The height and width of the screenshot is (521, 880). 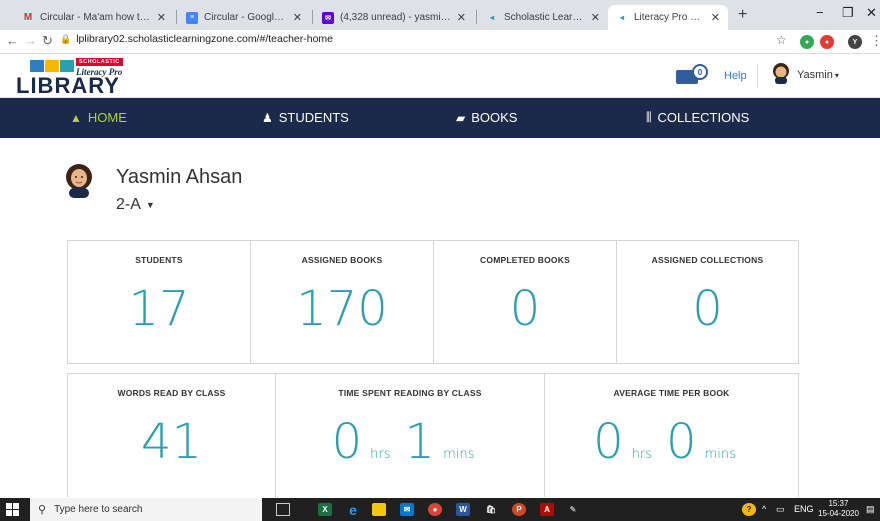 I want to click on class-selector: 2-A ▼, so click(x=135, y=205).